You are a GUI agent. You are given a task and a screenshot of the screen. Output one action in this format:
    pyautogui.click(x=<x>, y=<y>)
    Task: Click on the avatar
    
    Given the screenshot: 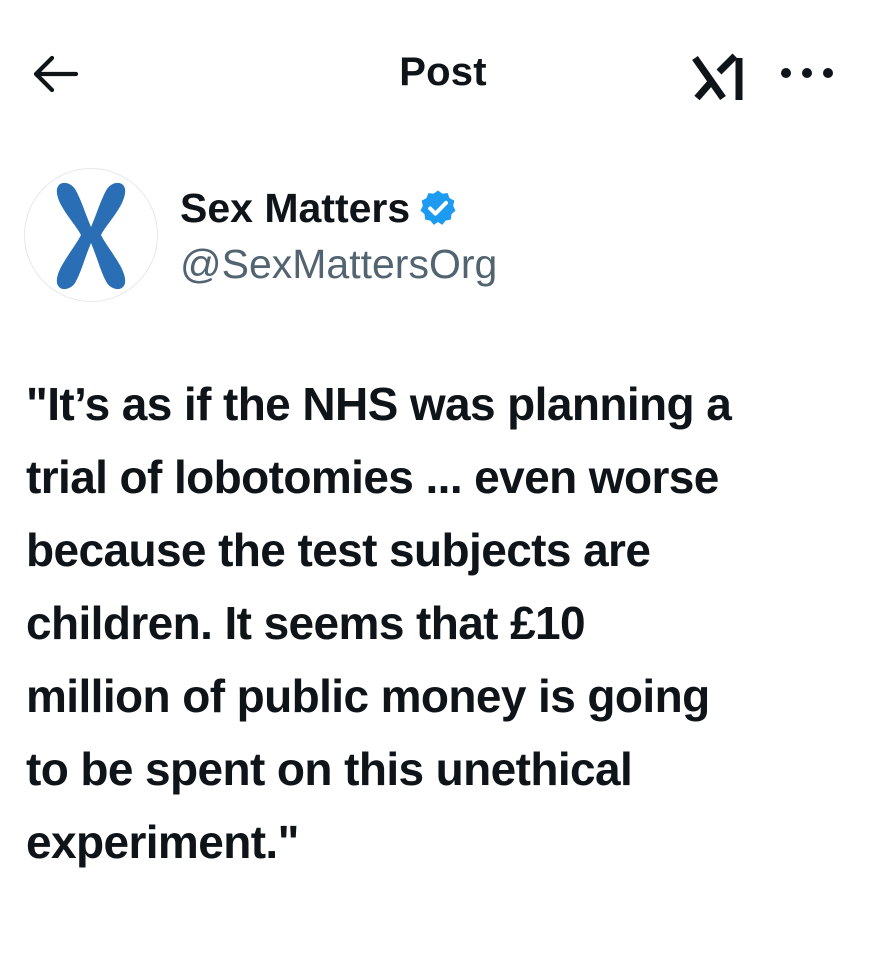 What is the action you would take?
    pyautogui.click(x=91, y=235)
    